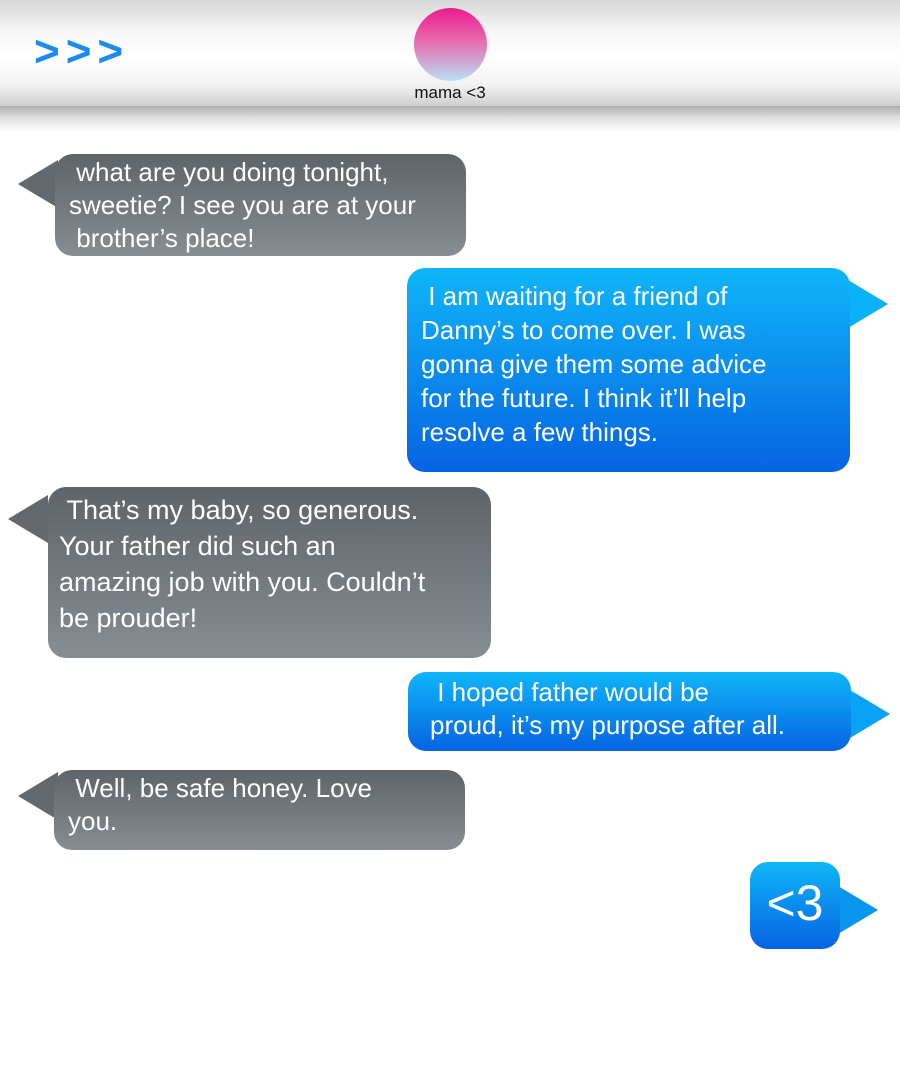  What do you see at coordinates (259, 810) in the screenshot?
I see `received-message-bubble: Well, be safe honey. Love you.` at bounding box center [259, 810].